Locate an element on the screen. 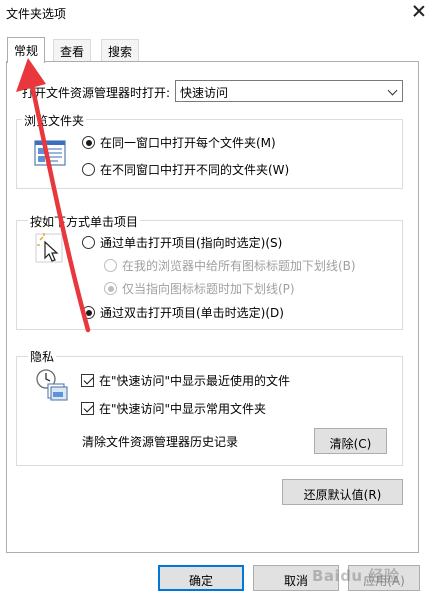 This screenshot has width=425, height=605. browse-folders-title: 浏览文件夹 is located at coordinates (54, 120).